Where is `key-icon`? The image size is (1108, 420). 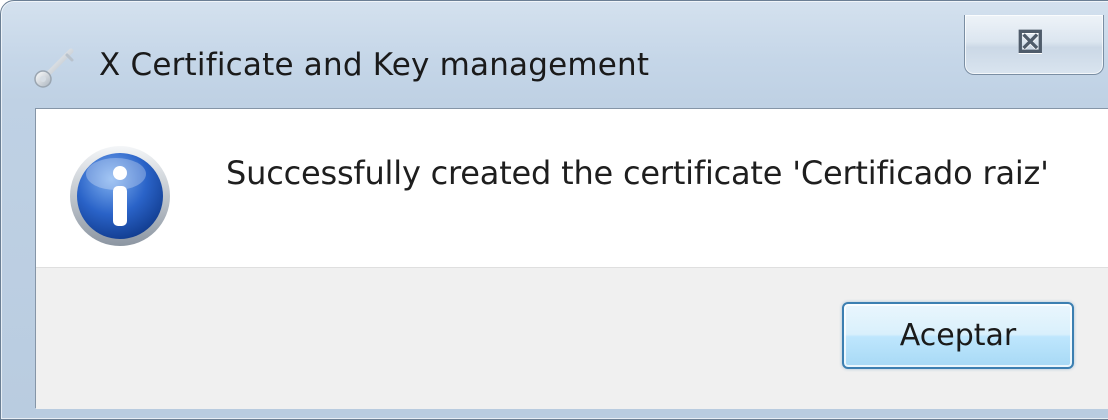
key-icon is located at coordinates (54, 68).